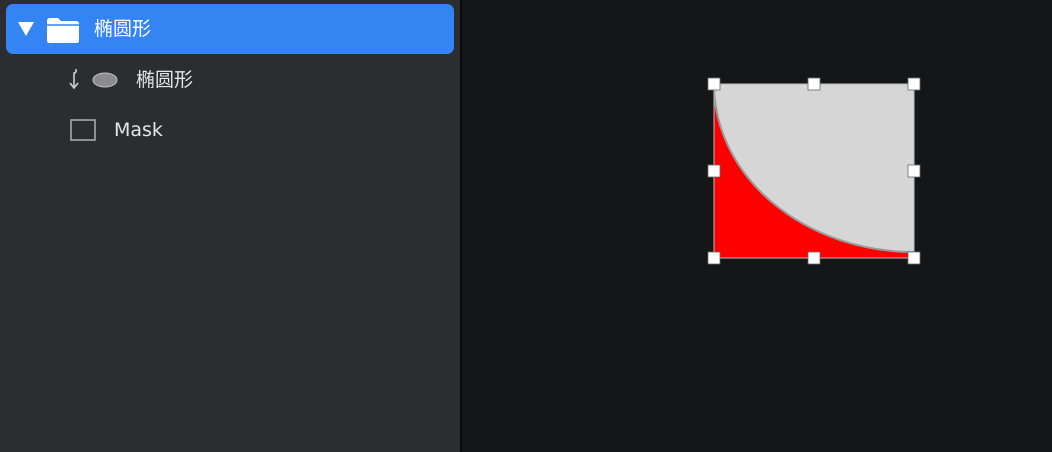  What do you see at coordinates (165, 80) in the screenshot?
I see `layer-label-ellipse: 椭圆形` at bounding box center [165, 80].